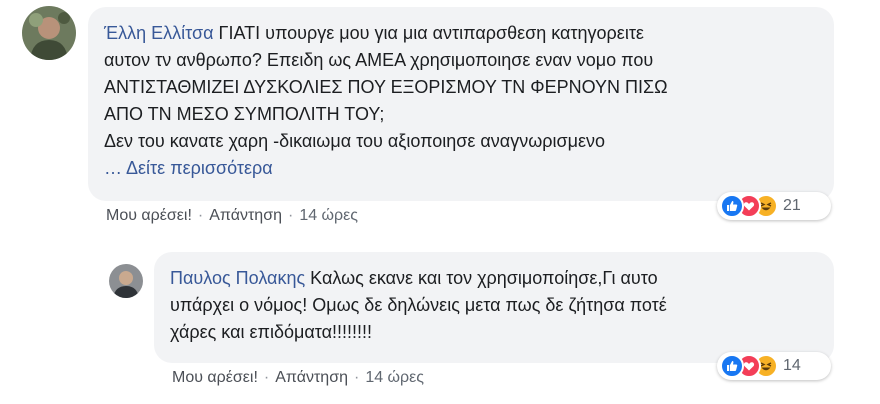 The image size is (880, 404). What do you see at coordinates (461, 168) in the screenshot?
I see `see-more-link: … Δείτε περισσότερα` at bounding box center [461, 168].